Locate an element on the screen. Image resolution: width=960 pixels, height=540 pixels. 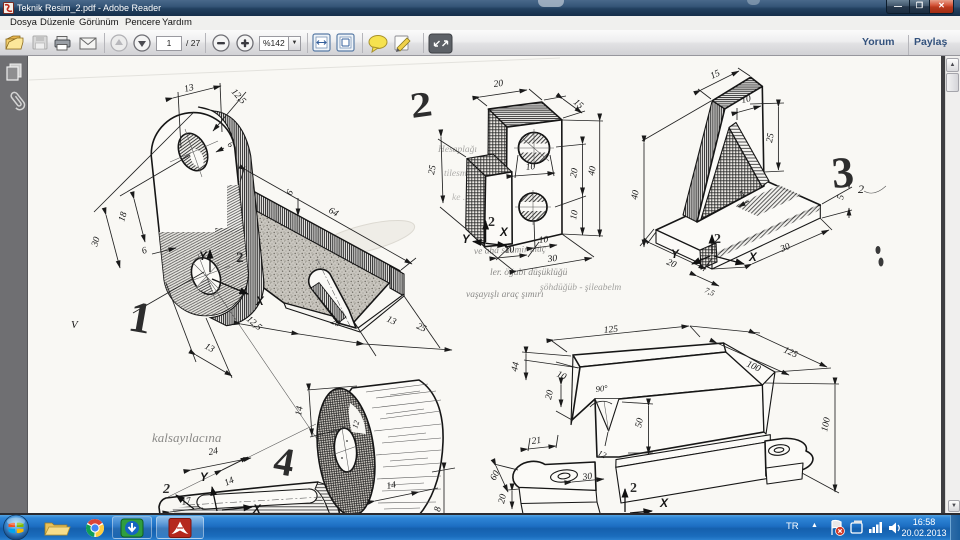
svg-text: şöhdüğüb - şileabelm is located at coordinates (580, 288).